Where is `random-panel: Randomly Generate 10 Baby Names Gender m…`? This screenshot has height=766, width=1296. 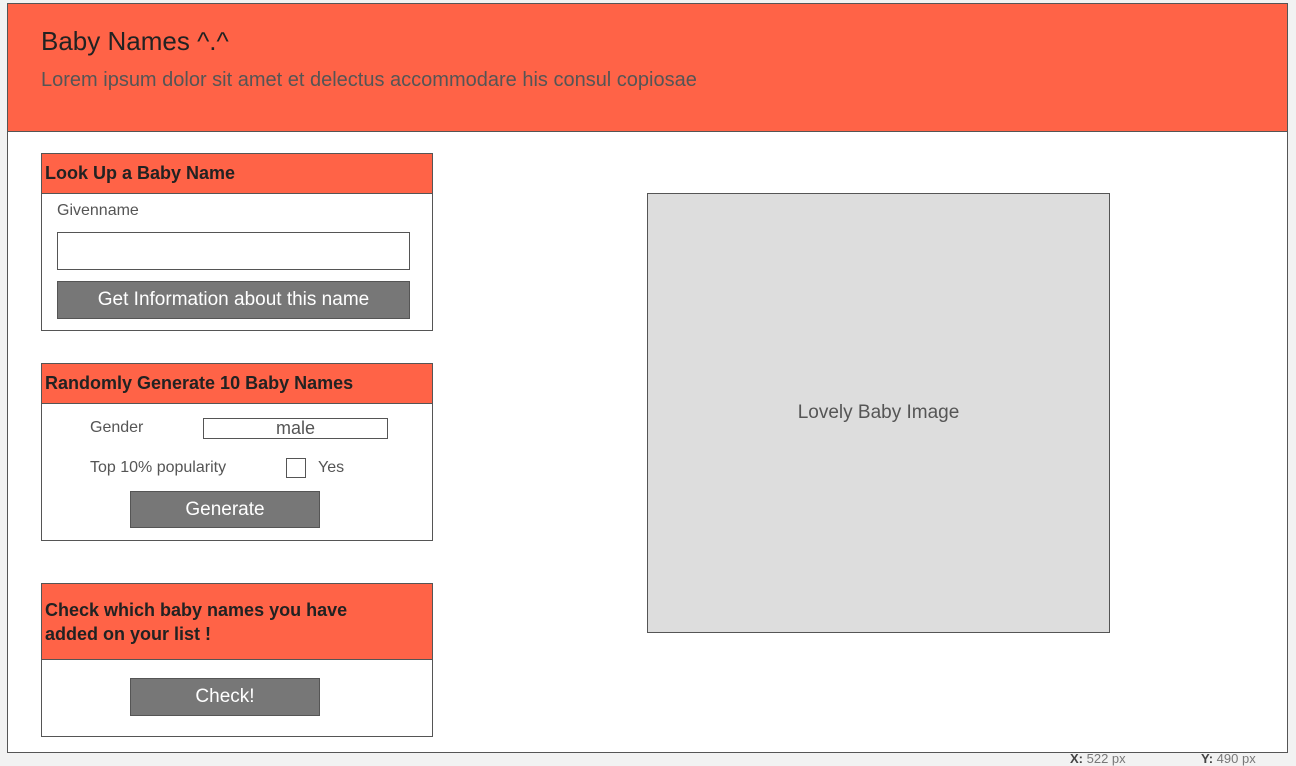 random-panel: Randomly Generate 10 Baby Names Gender m… is located at coordinates (237, 452).